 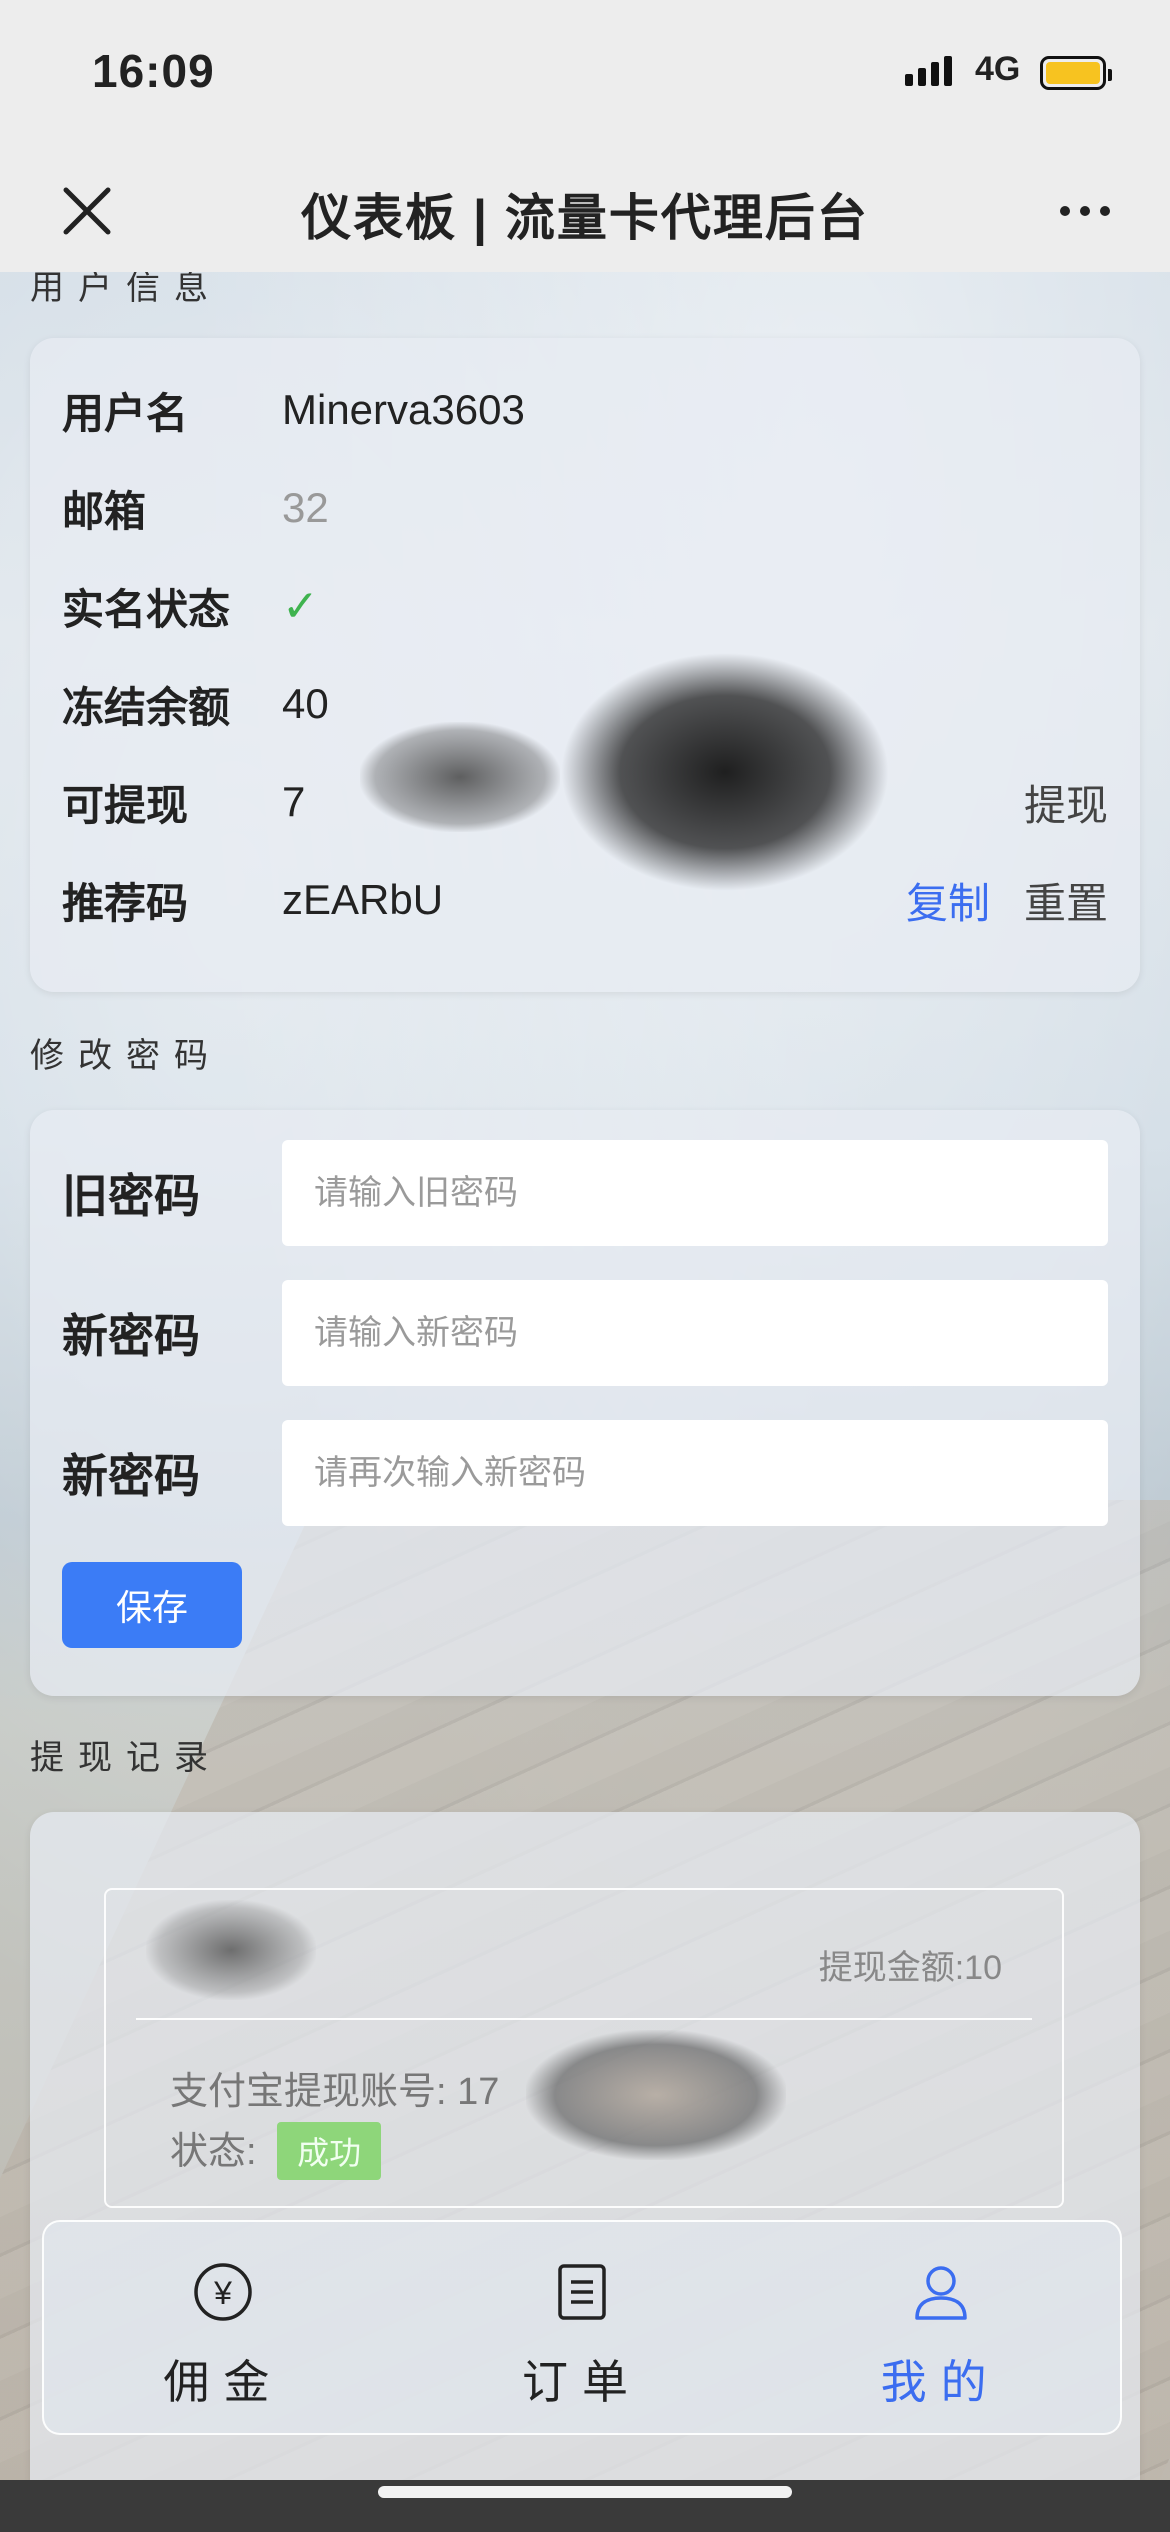 What do you see at coordinates (308, 2092) in the screenshot?
I see `record-account-label: 支付宝提现账号:` at bounding box center [308, 2092].